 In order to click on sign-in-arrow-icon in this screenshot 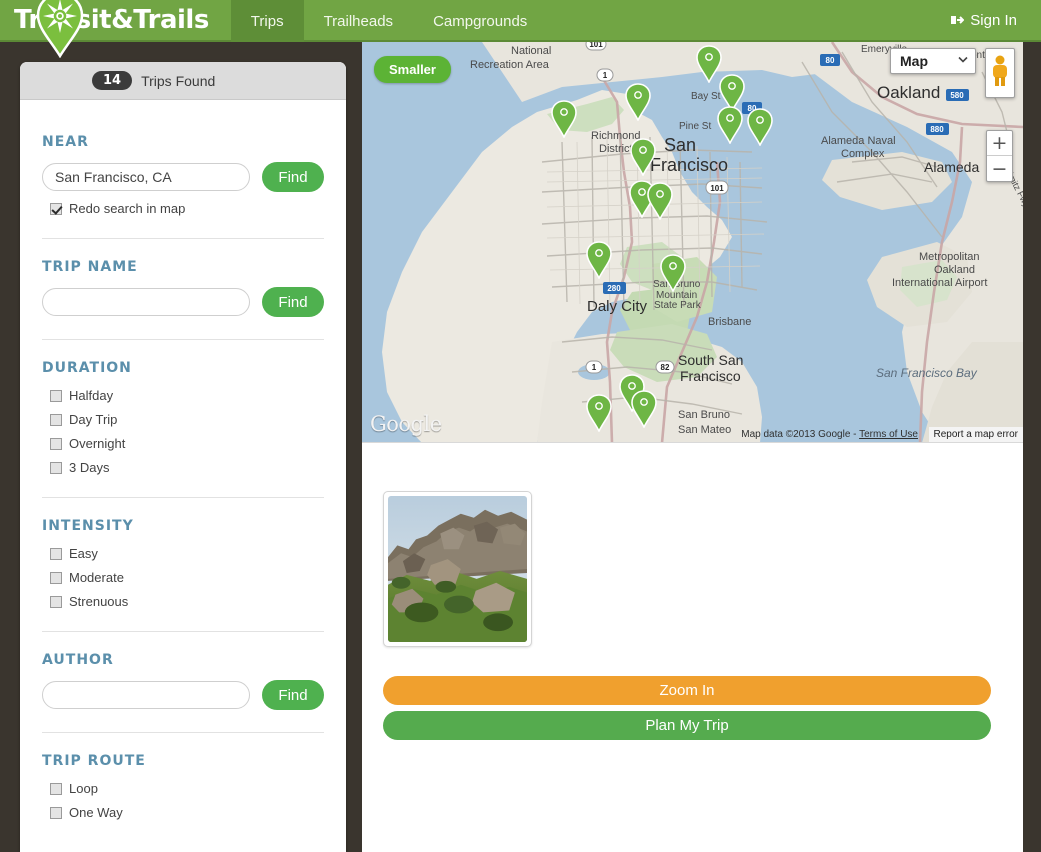, I will do `click(957, 20)`.